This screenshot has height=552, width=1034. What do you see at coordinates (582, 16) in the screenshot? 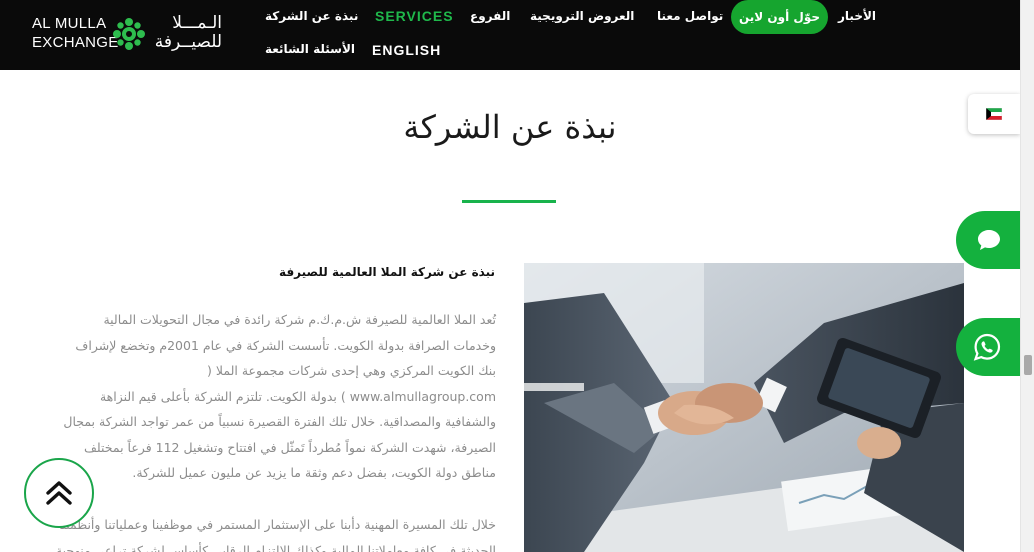
I see `nav-promotions: العروض الترويجية` at bounding box center [582, 16].